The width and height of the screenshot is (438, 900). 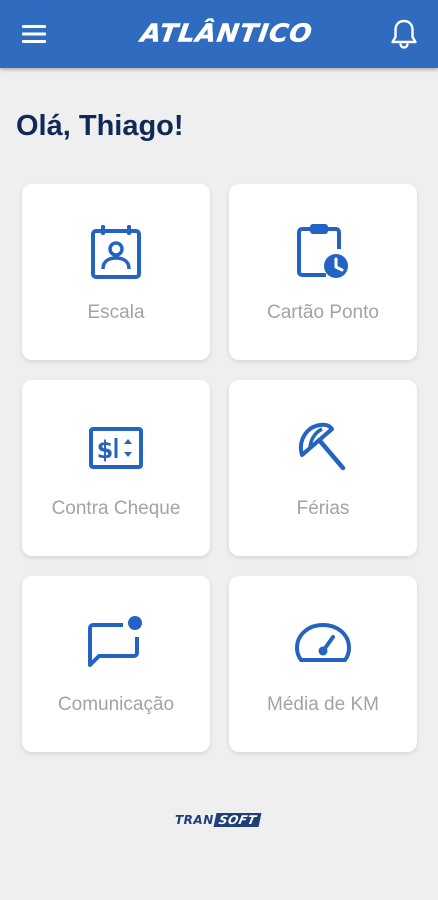 I want to click on paycheck-dollar-icon: $, so click(x=116, y=448).